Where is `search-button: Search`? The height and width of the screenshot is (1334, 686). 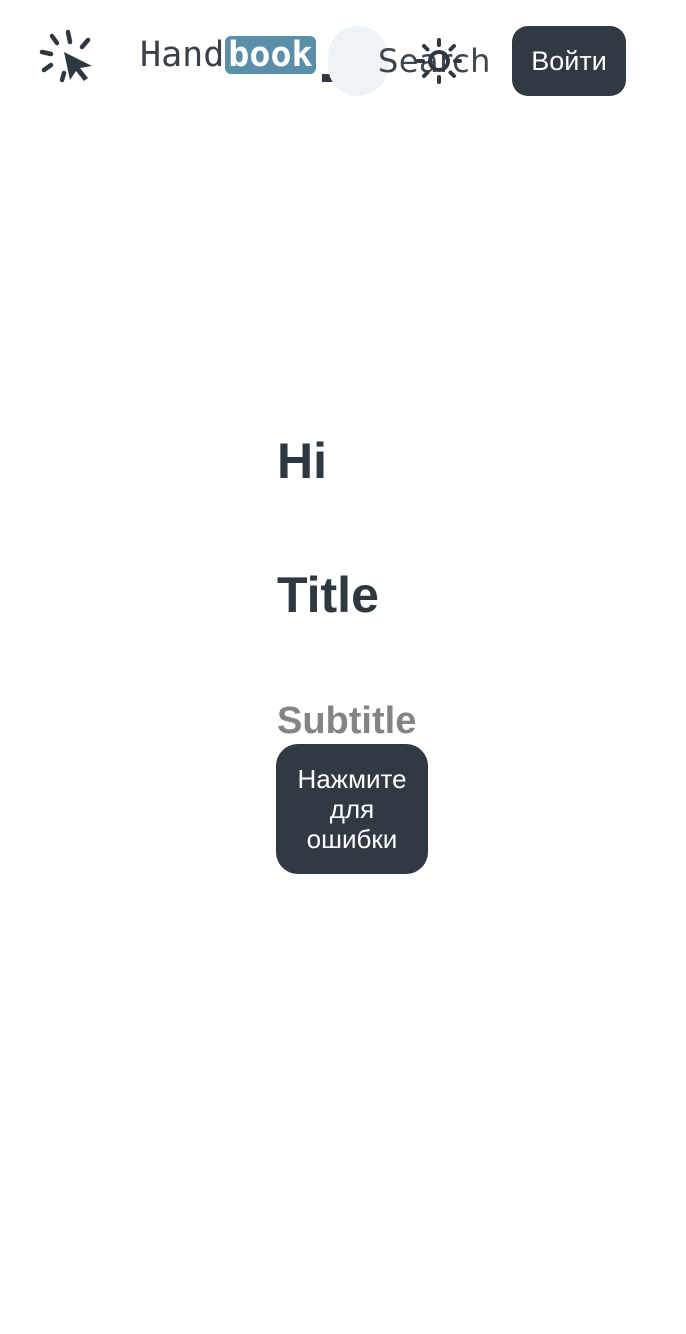 search-button: Search is located at coordinates (409, 61).